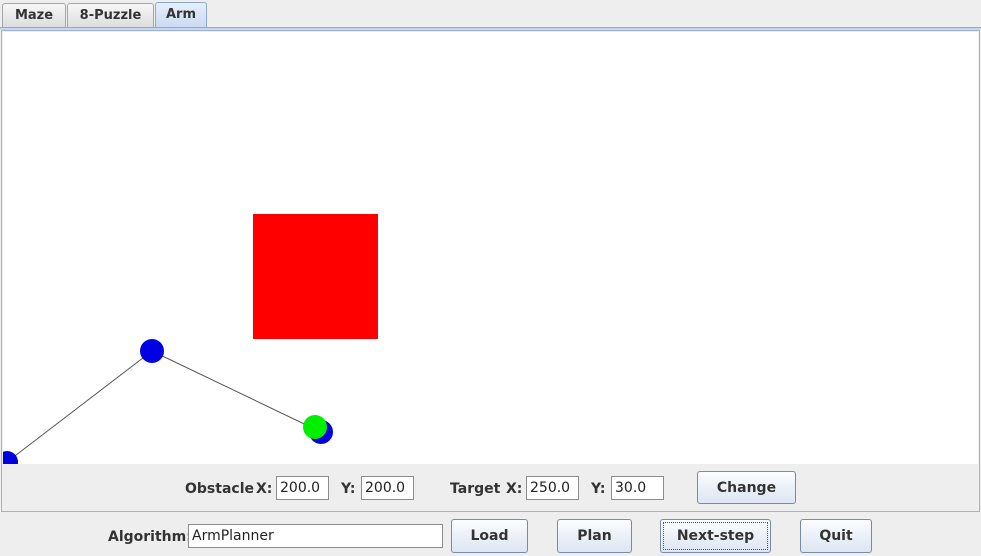  What do you see at coordinates (264, 489) in the screenshot?
I see `obstacle-x-label: X:` at bounding box center [264, 489].